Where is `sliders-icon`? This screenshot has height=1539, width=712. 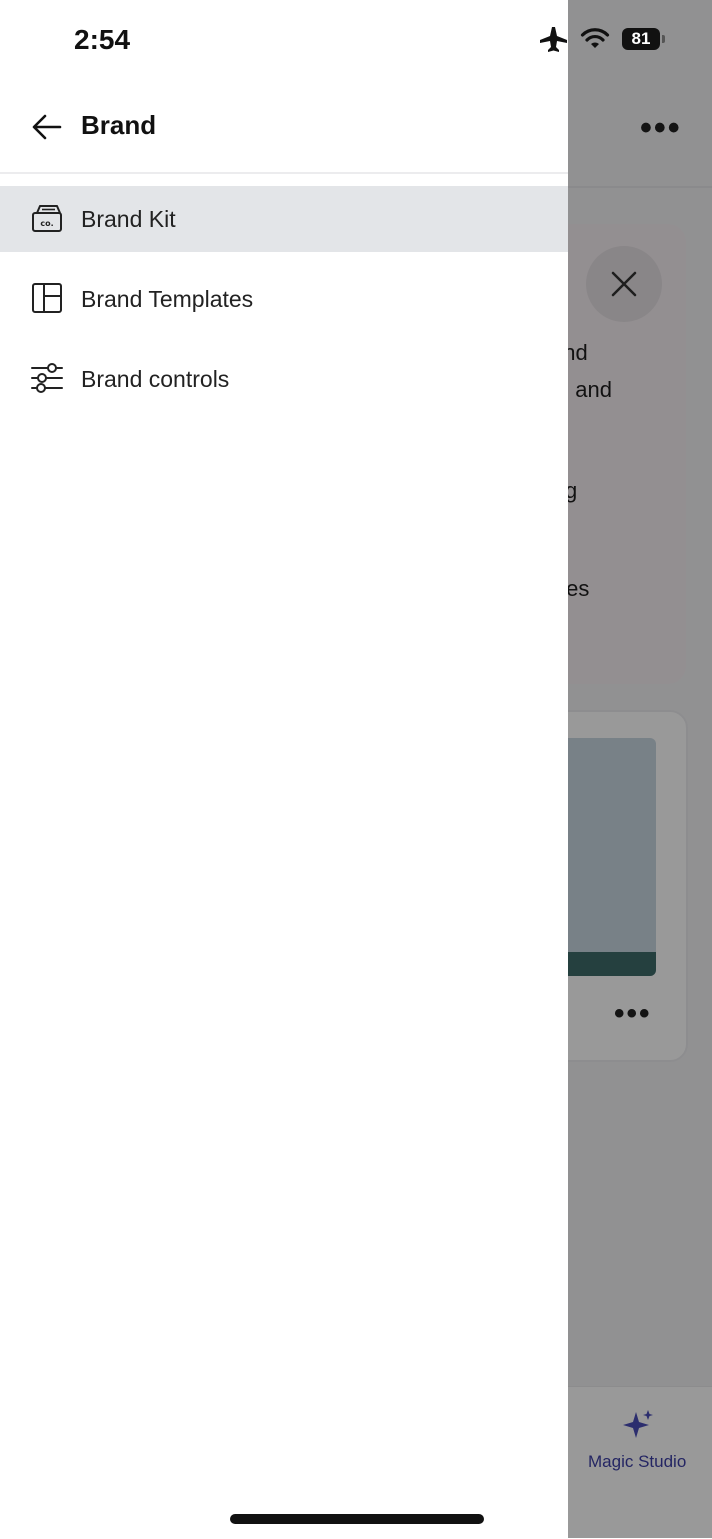
sliders-icon is located at coordinates (47, 378).